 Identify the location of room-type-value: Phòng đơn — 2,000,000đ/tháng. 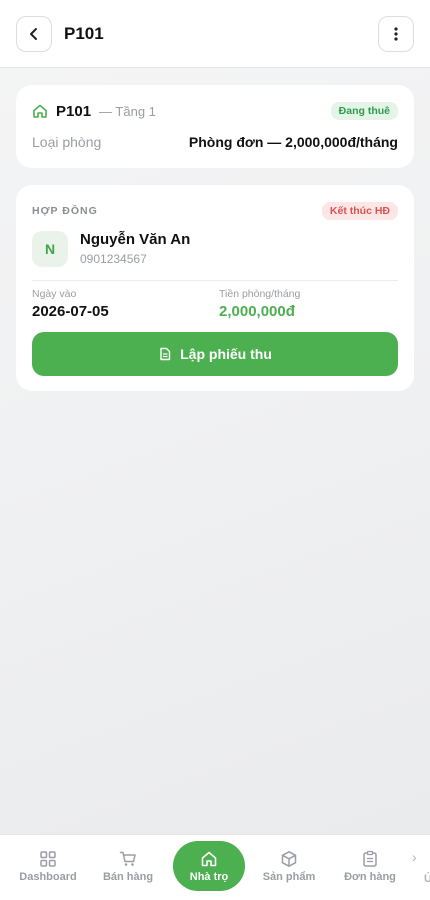
(293, 142).